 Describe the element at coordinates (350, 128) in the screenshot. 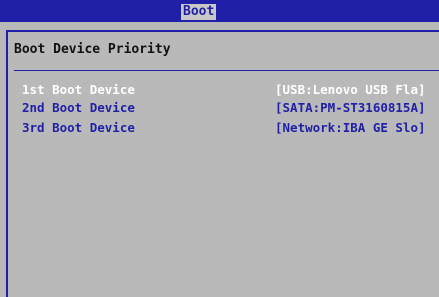

I see `boot-device-value: [Network:IBA GE Slo]` at that location.